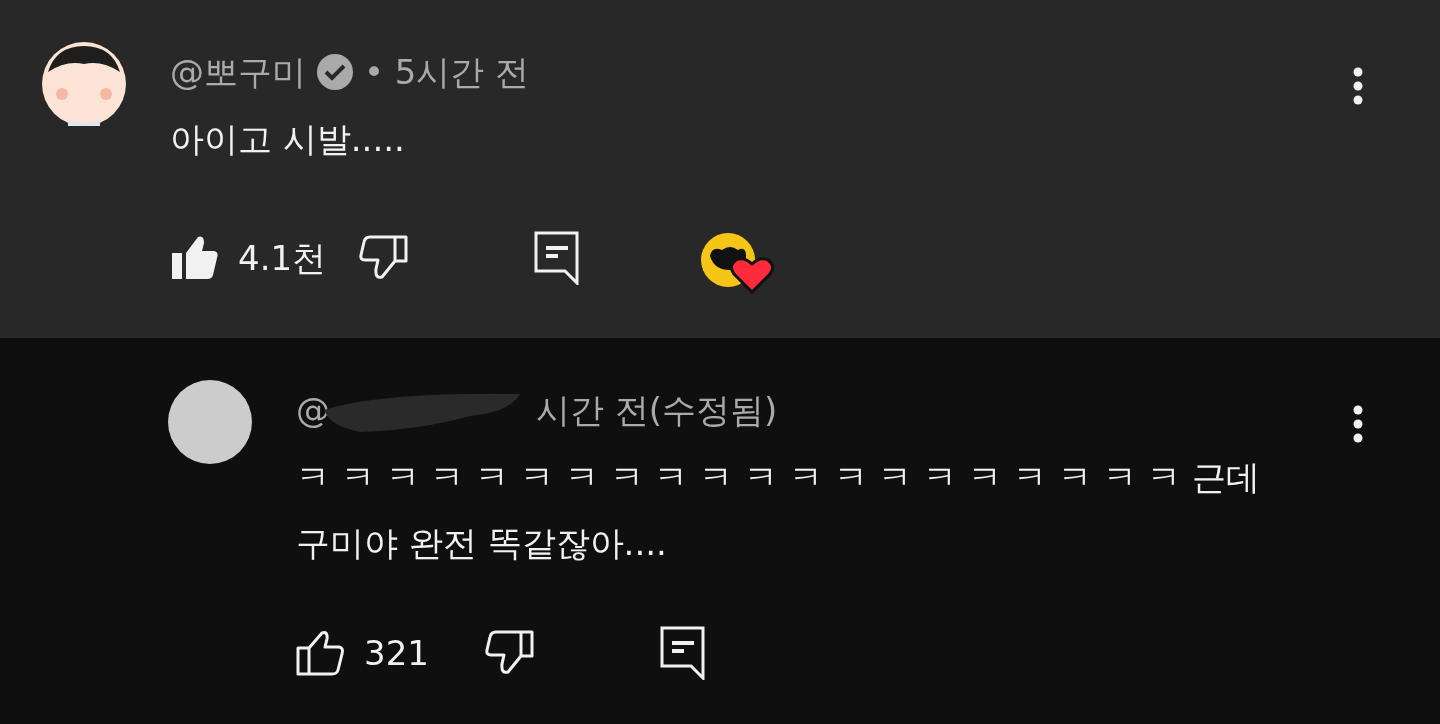  Describe the element at coordinates (397, 653) in the screenshot. I see `like-count: 321` at that location.